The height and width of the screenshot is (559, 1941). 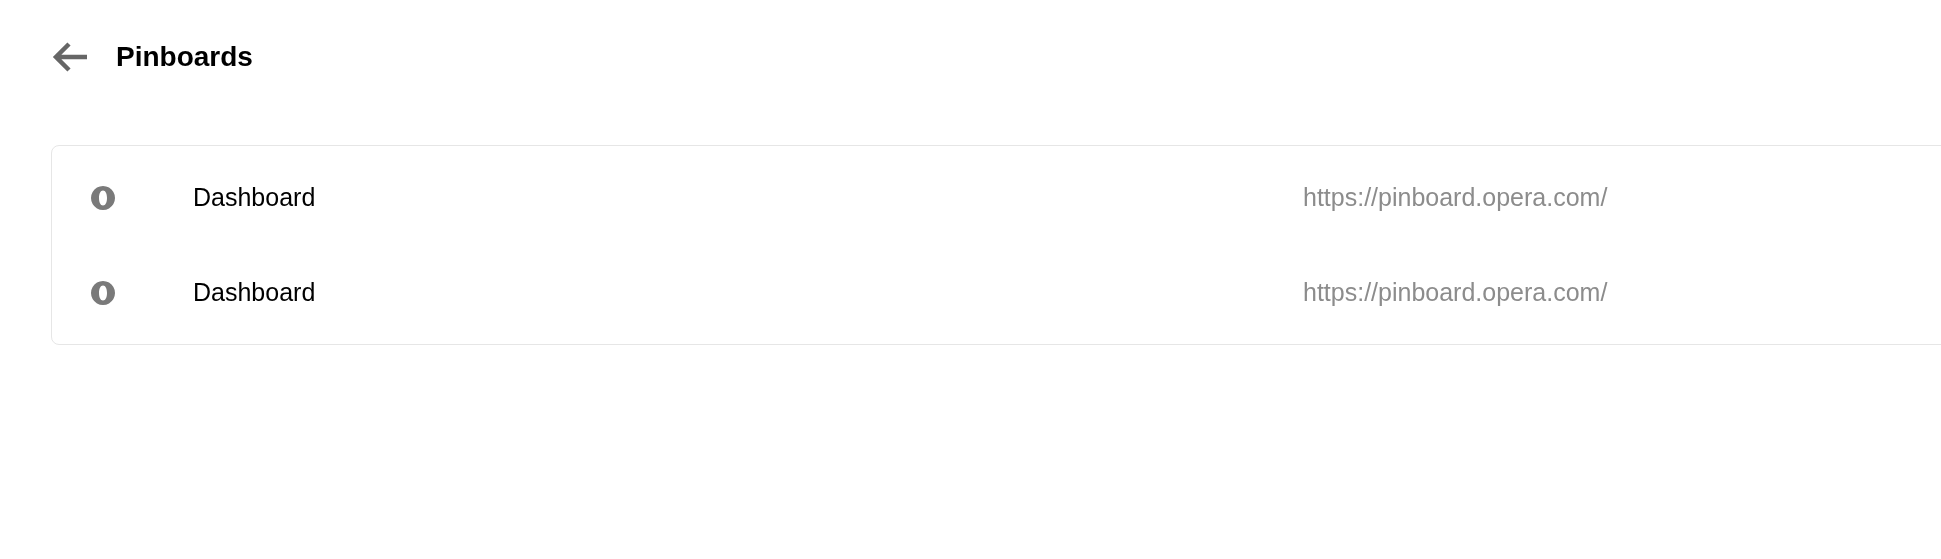 I want to click on back-arrow-icon, so click(x=70, y=57).